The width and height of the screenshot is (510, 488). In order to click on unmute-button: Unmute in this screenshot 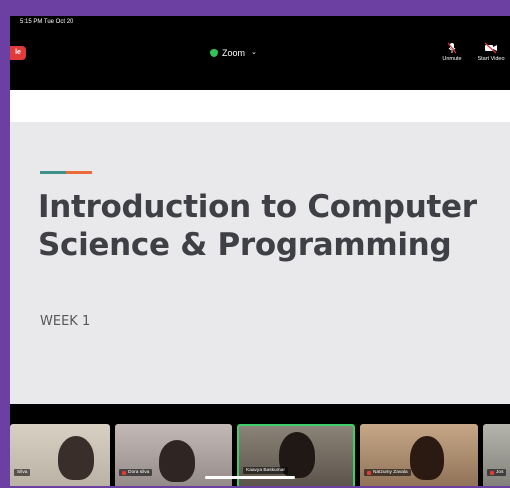, I will do `click(452, 52)`.